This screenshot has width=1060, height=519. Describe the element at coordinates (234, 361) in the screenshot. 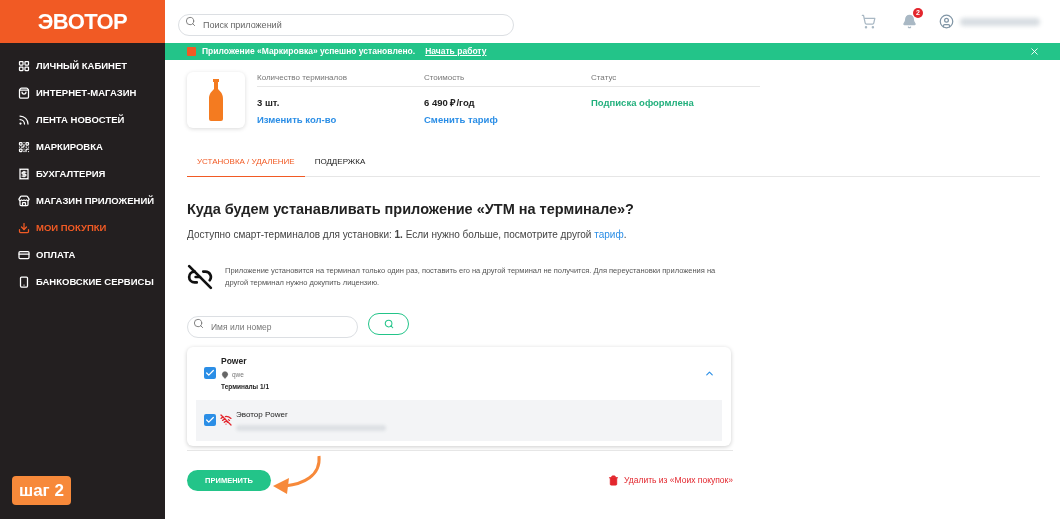

I see `group-name: Power` at that location.